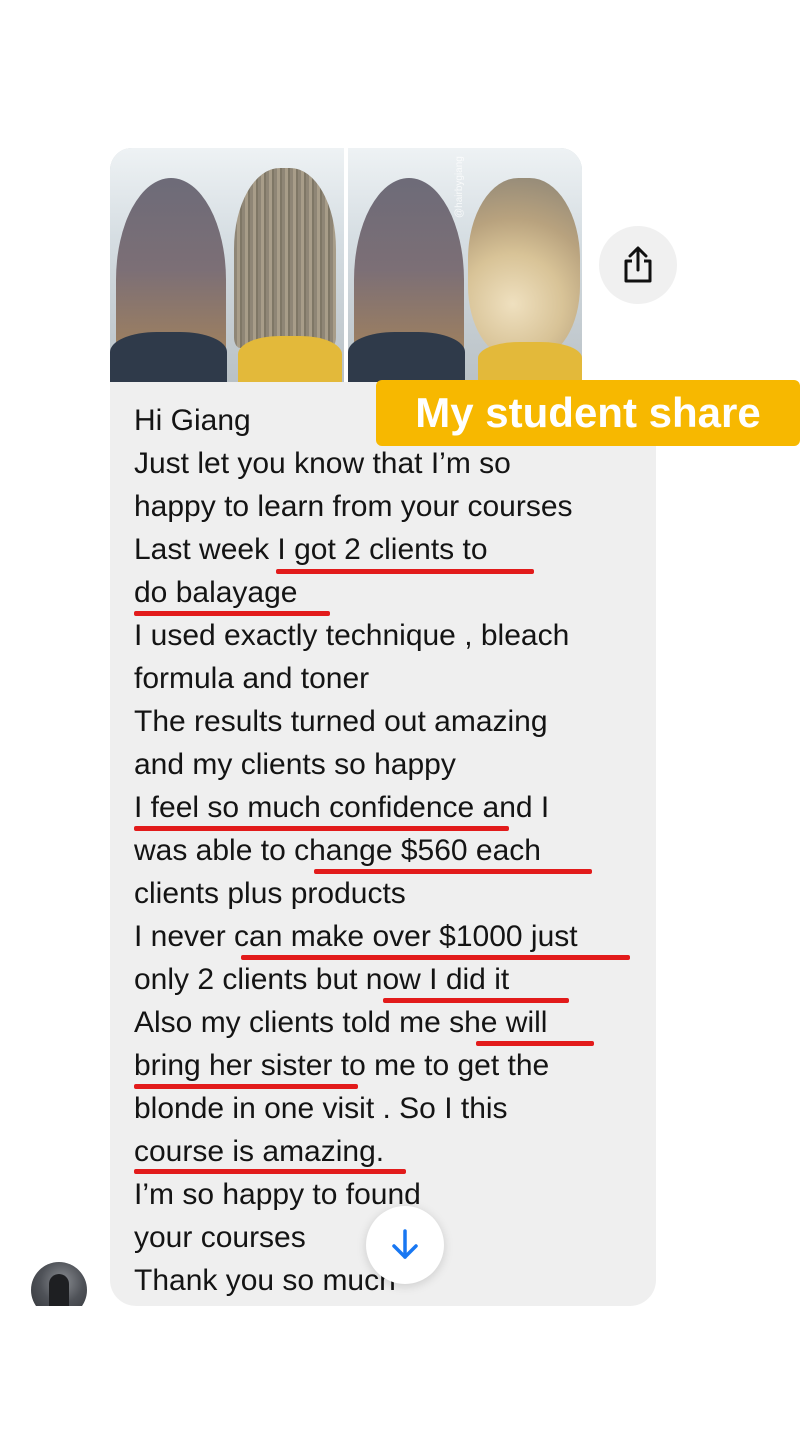 The height and width of the screenshot is (1440, 810). I want to click on before-after-photo-curled: @hairbygiang, so click(465, 265).